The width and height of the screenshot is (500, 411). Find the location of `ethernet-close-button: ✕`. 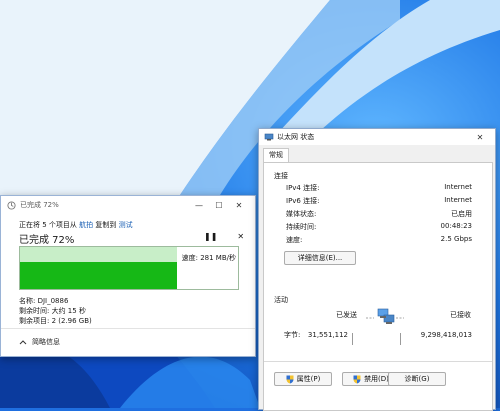

ethernet-close-button: ✕ is located at coordinates (480, 137).